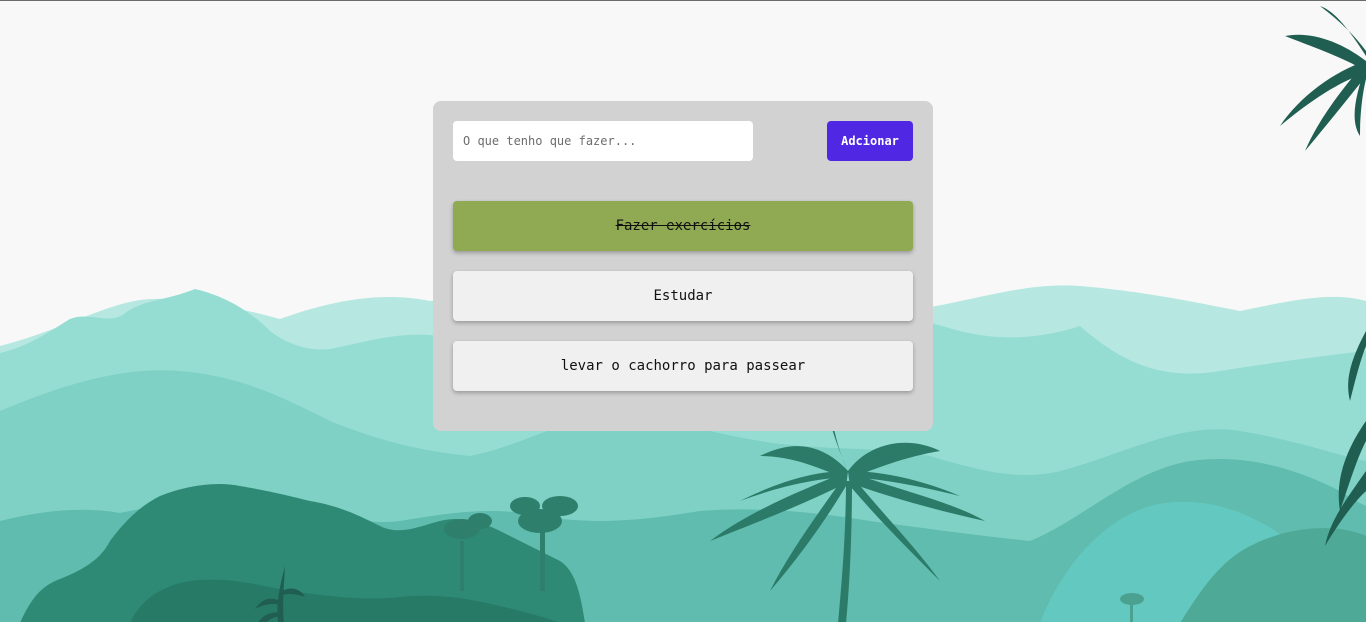 The image size is (1366, 622). What do you see at coordinates (683, 296) in the screenshot?
I see `task-item: Estudar` at bounding box center [683, 296].